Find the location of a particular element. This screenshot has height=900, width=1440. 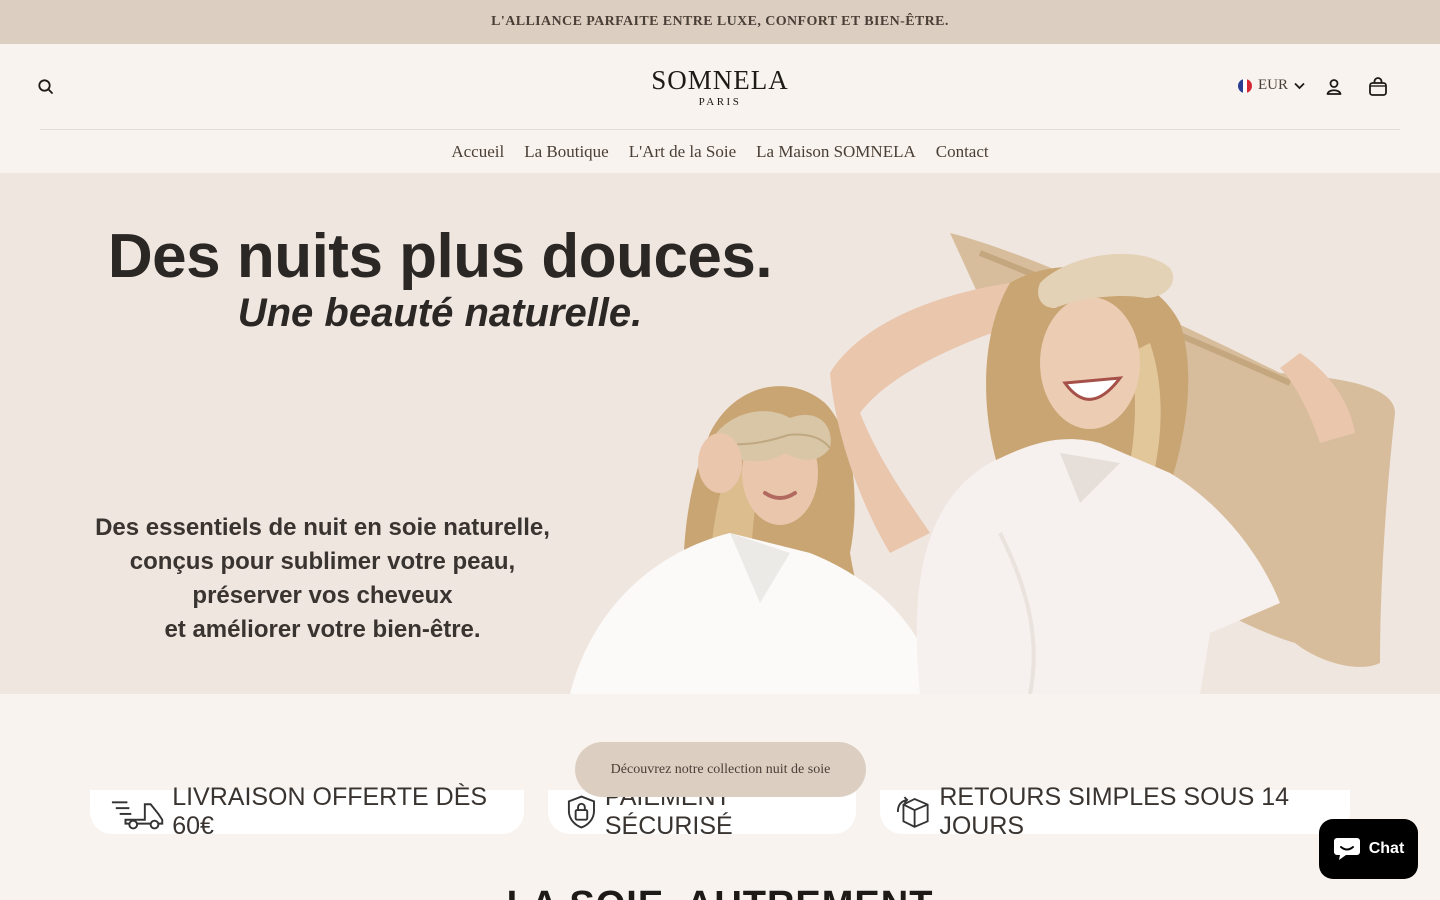

currency-selector: EUR is located at coordinates (1271, 85).